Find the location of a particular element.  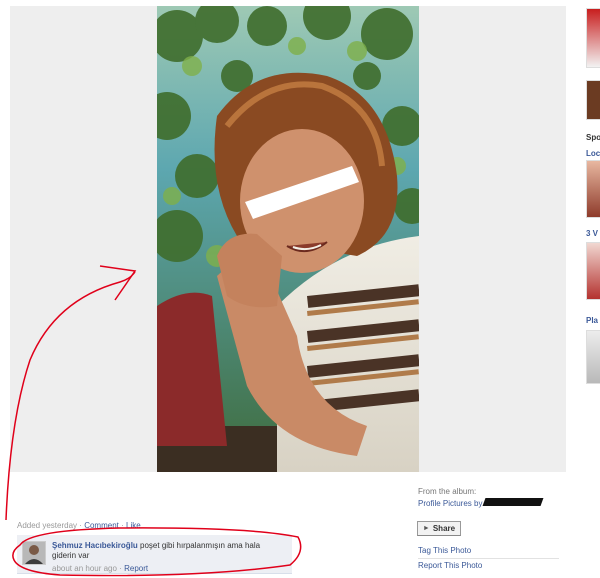

like-link: Like is located at coordinates (133, 525).